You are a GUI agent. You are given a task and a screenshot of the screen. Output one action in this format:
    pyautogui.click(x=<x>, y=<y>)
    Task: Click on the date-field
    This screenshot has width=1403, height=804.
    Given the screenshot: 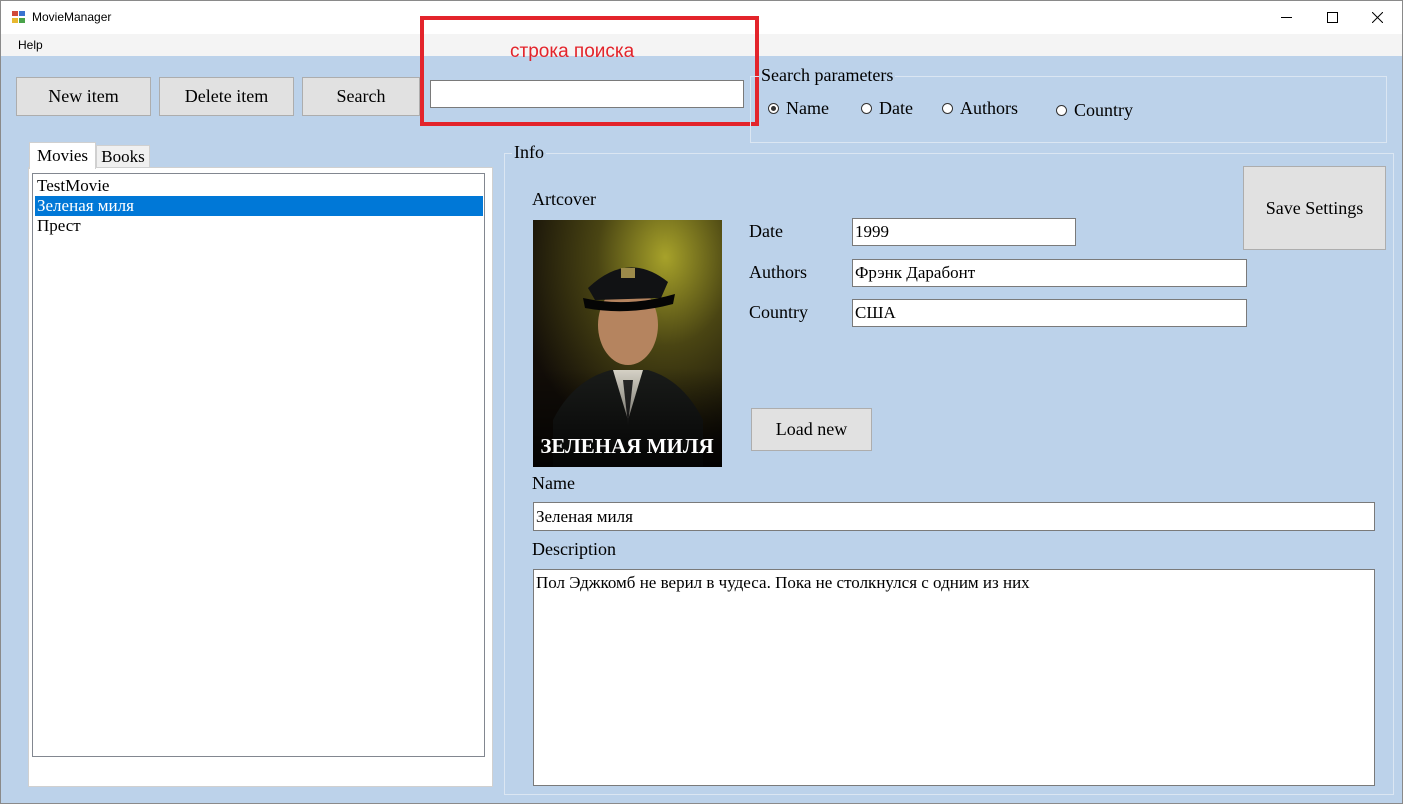 What is the action you would take?
    pyautogui.click(x=964, y=232)
    